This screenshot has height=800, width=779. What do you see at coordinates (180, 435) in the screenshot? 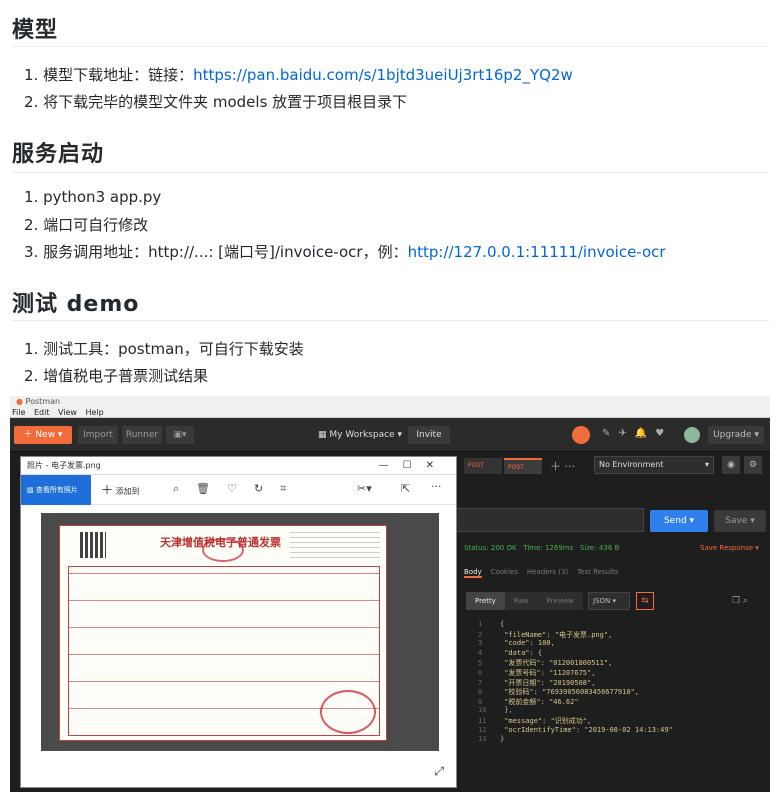
I see `new-window-button: ▣▾` at bounding box center [180, 435].